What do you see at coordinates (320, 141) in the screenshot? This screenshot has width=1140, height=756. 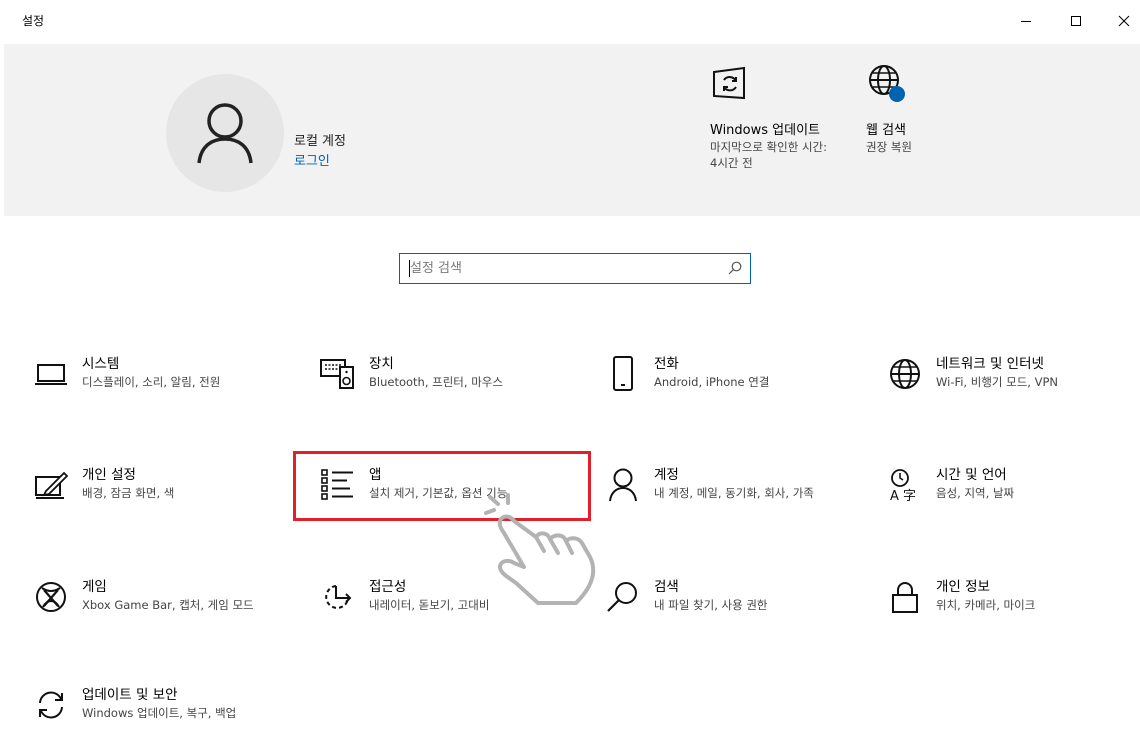 I see `account-name: 로컬 계정` at bounding box center [320, 141].